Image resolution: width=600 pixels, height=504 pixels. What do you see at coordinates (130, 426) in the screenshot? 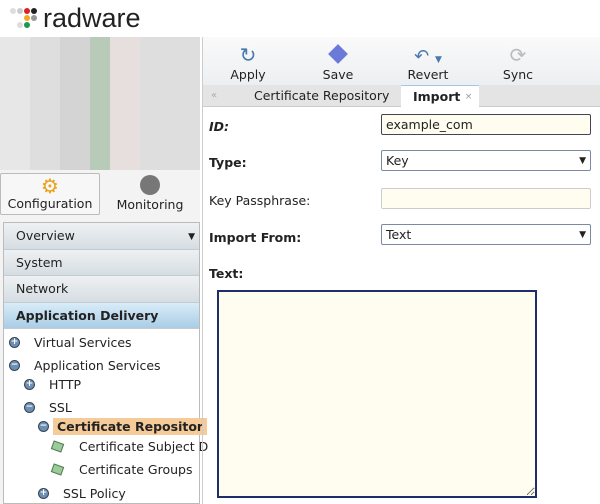
I see `tree-label: Certificate Repositor` at bounding box center [130, 426].